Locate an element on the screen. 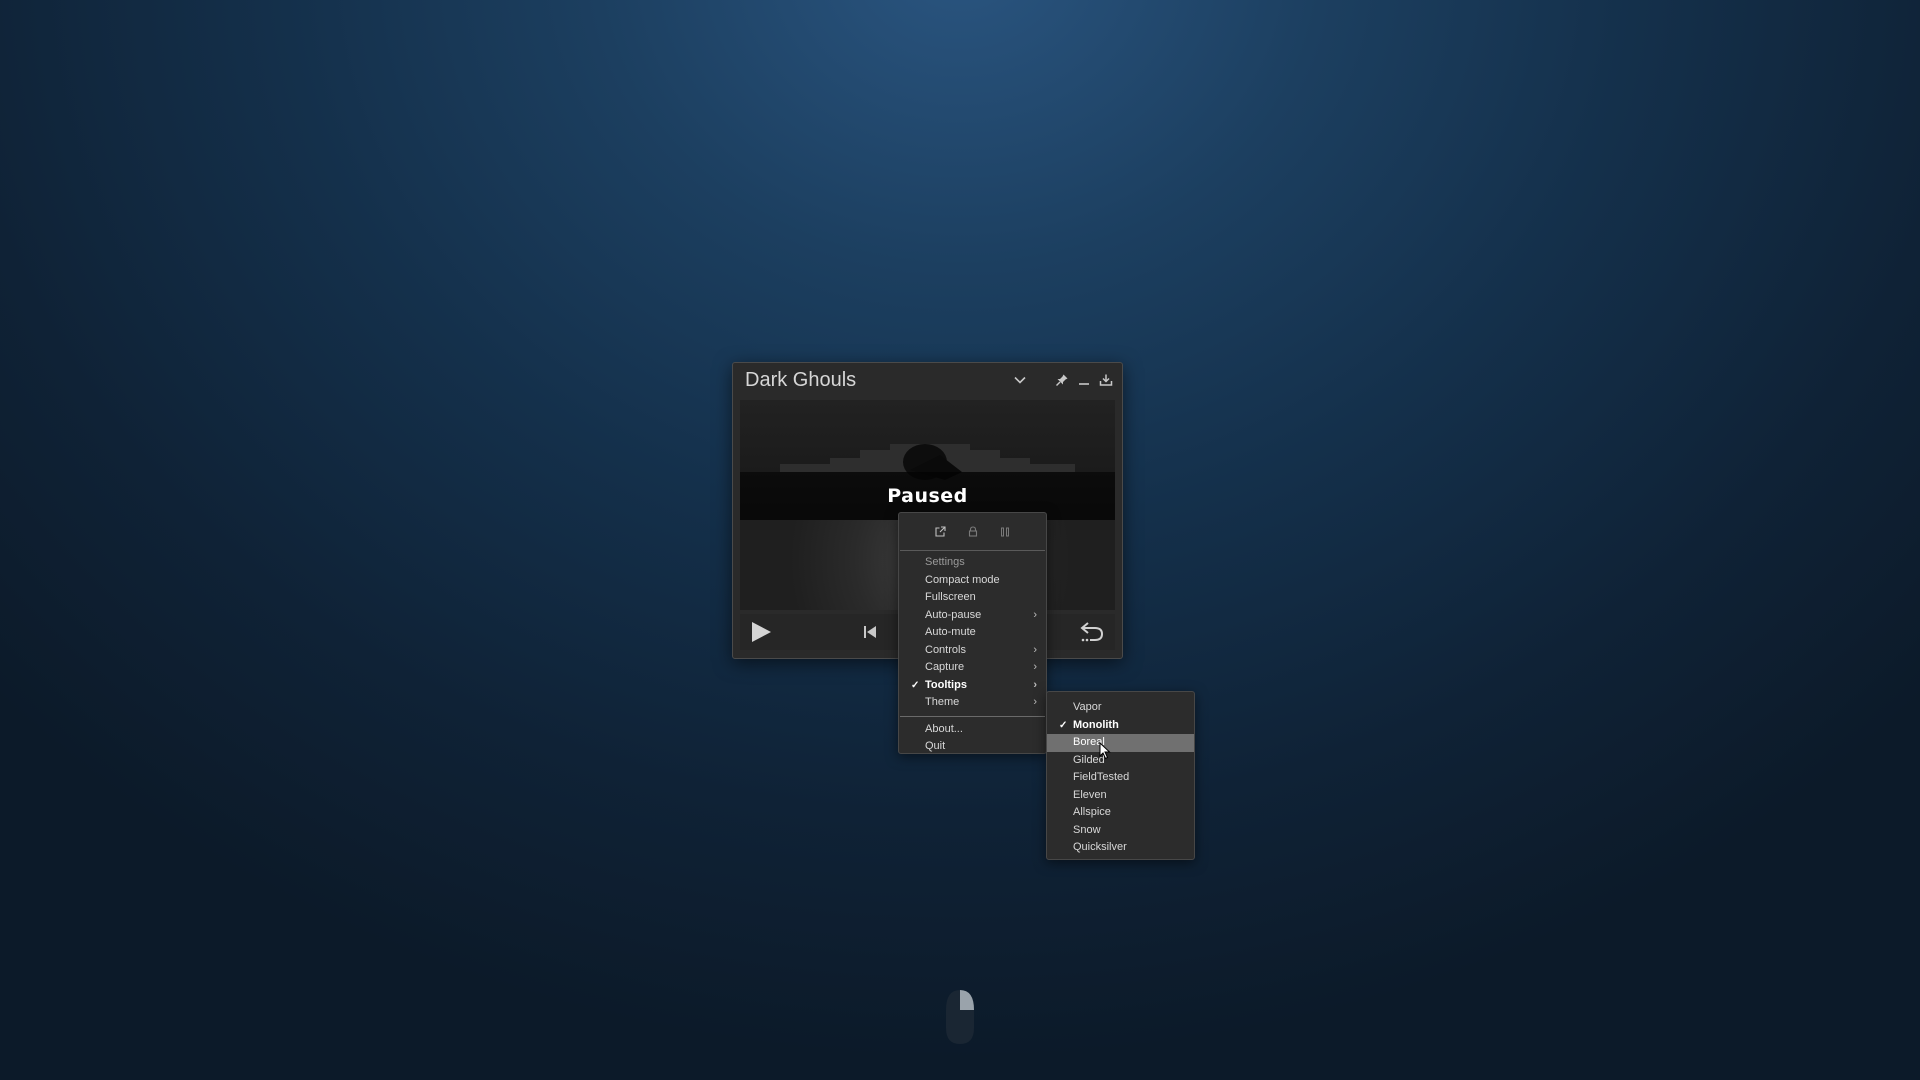 The width and height of the screenshot is (1920, 1080). menu-icon-row is located at coordinates (972, 532).